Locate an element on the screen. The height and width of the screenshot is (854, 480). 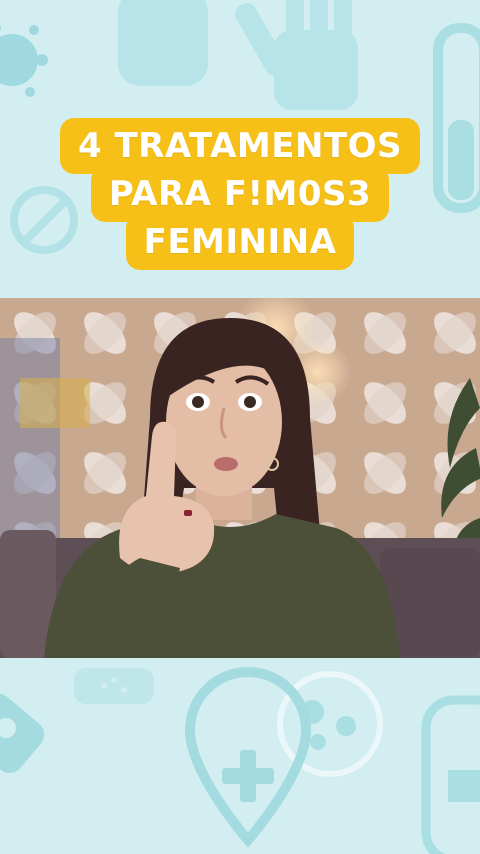
nail is located at coordinates (188, 513).